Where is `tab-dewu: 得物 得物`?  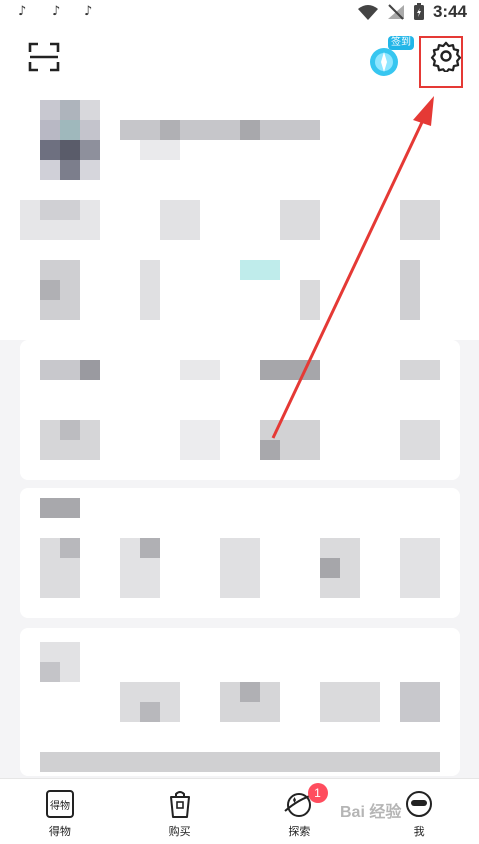 tab-dewu: 得物 得物 is located at coordinates (60, 811).